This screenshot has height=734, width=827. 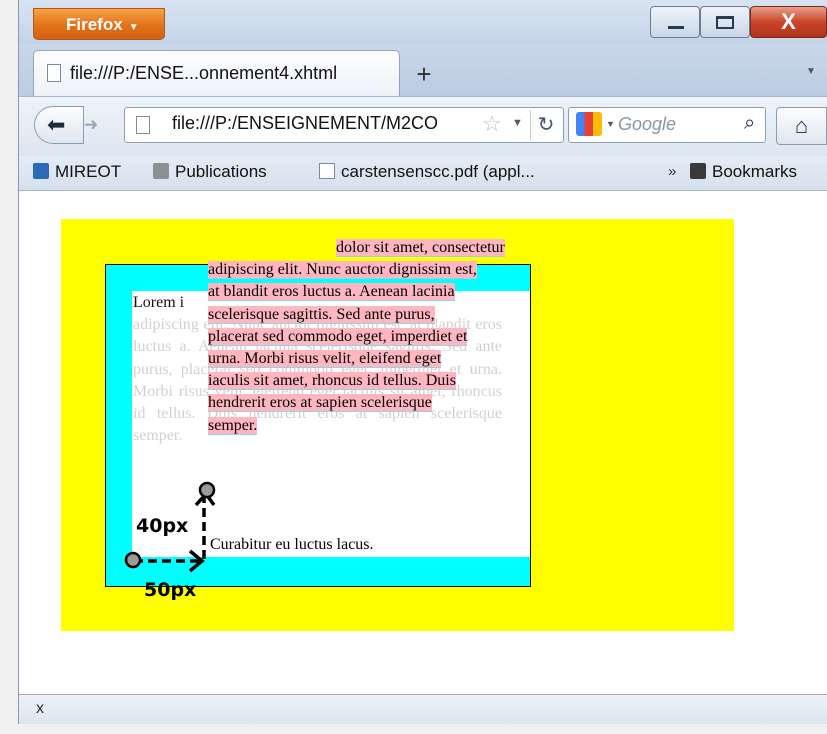 What do you see at coordinates (338, 336) in the screenshot?
I see `shifted-line: placerat sed commodo eget, imperdiet et` at bounding box center [338, 336].